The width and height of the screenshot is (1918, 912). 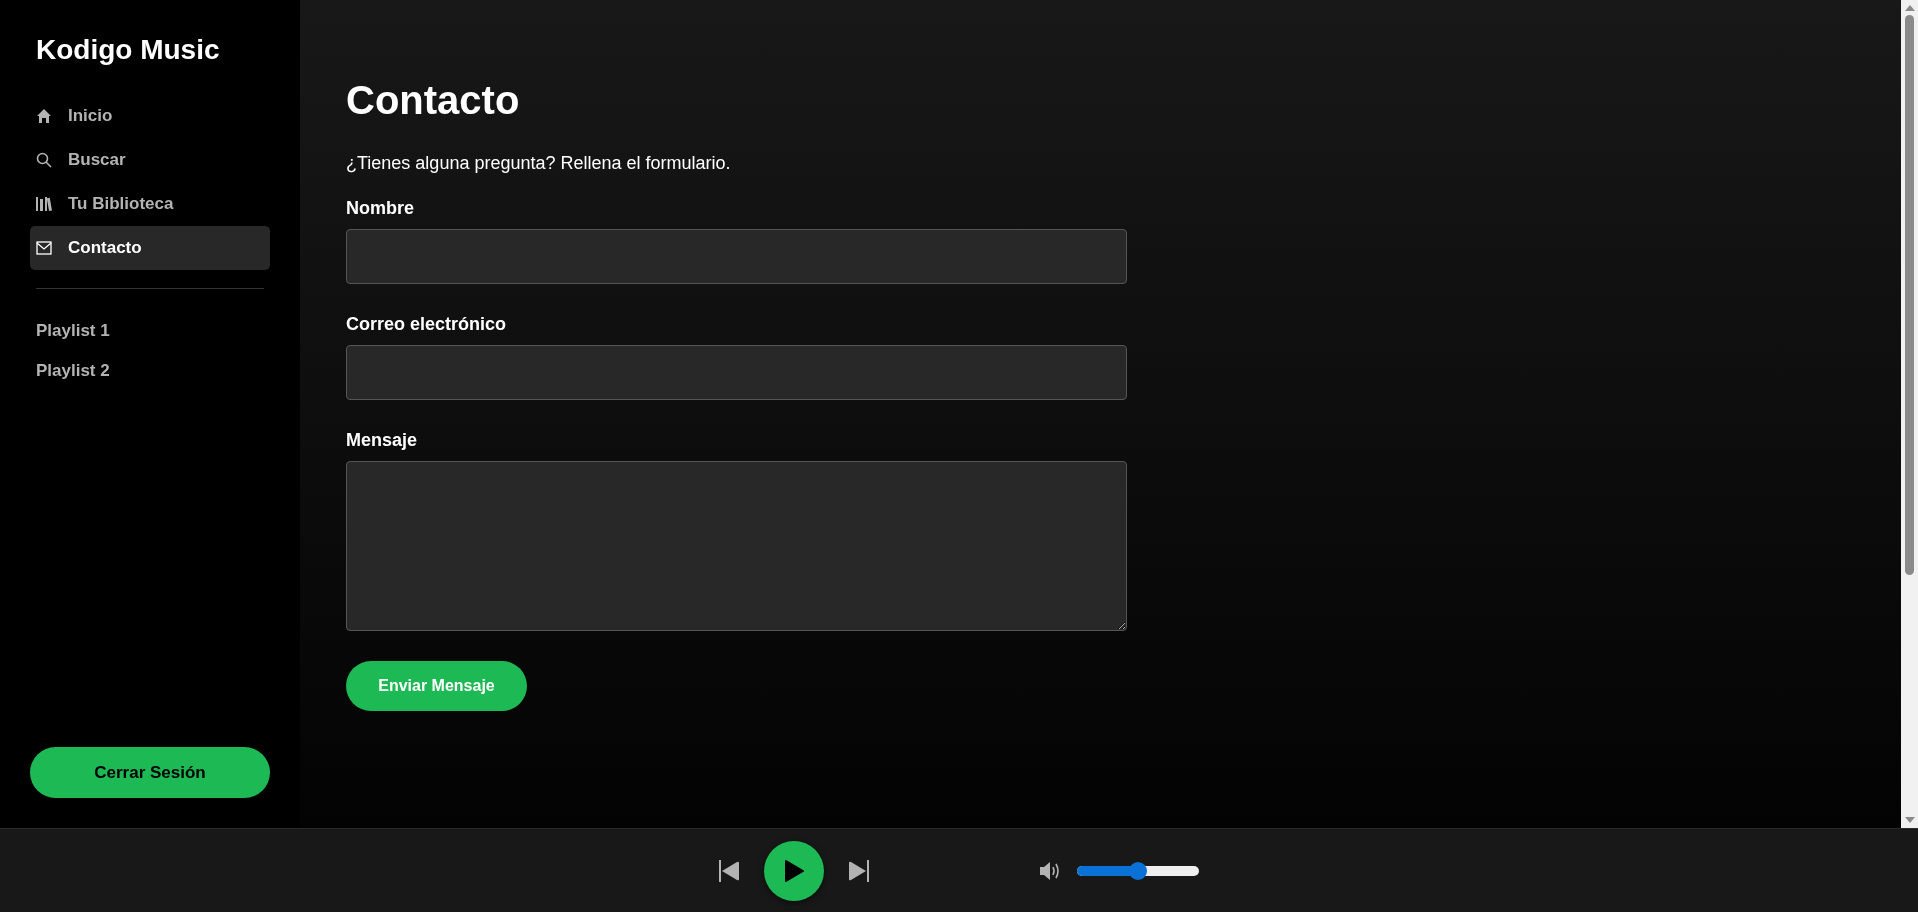 What do you see at coordinates (121, 204) in the screenshot?
I see `nav-label: Tu Biblioteca` at bounding box center [121, 204].